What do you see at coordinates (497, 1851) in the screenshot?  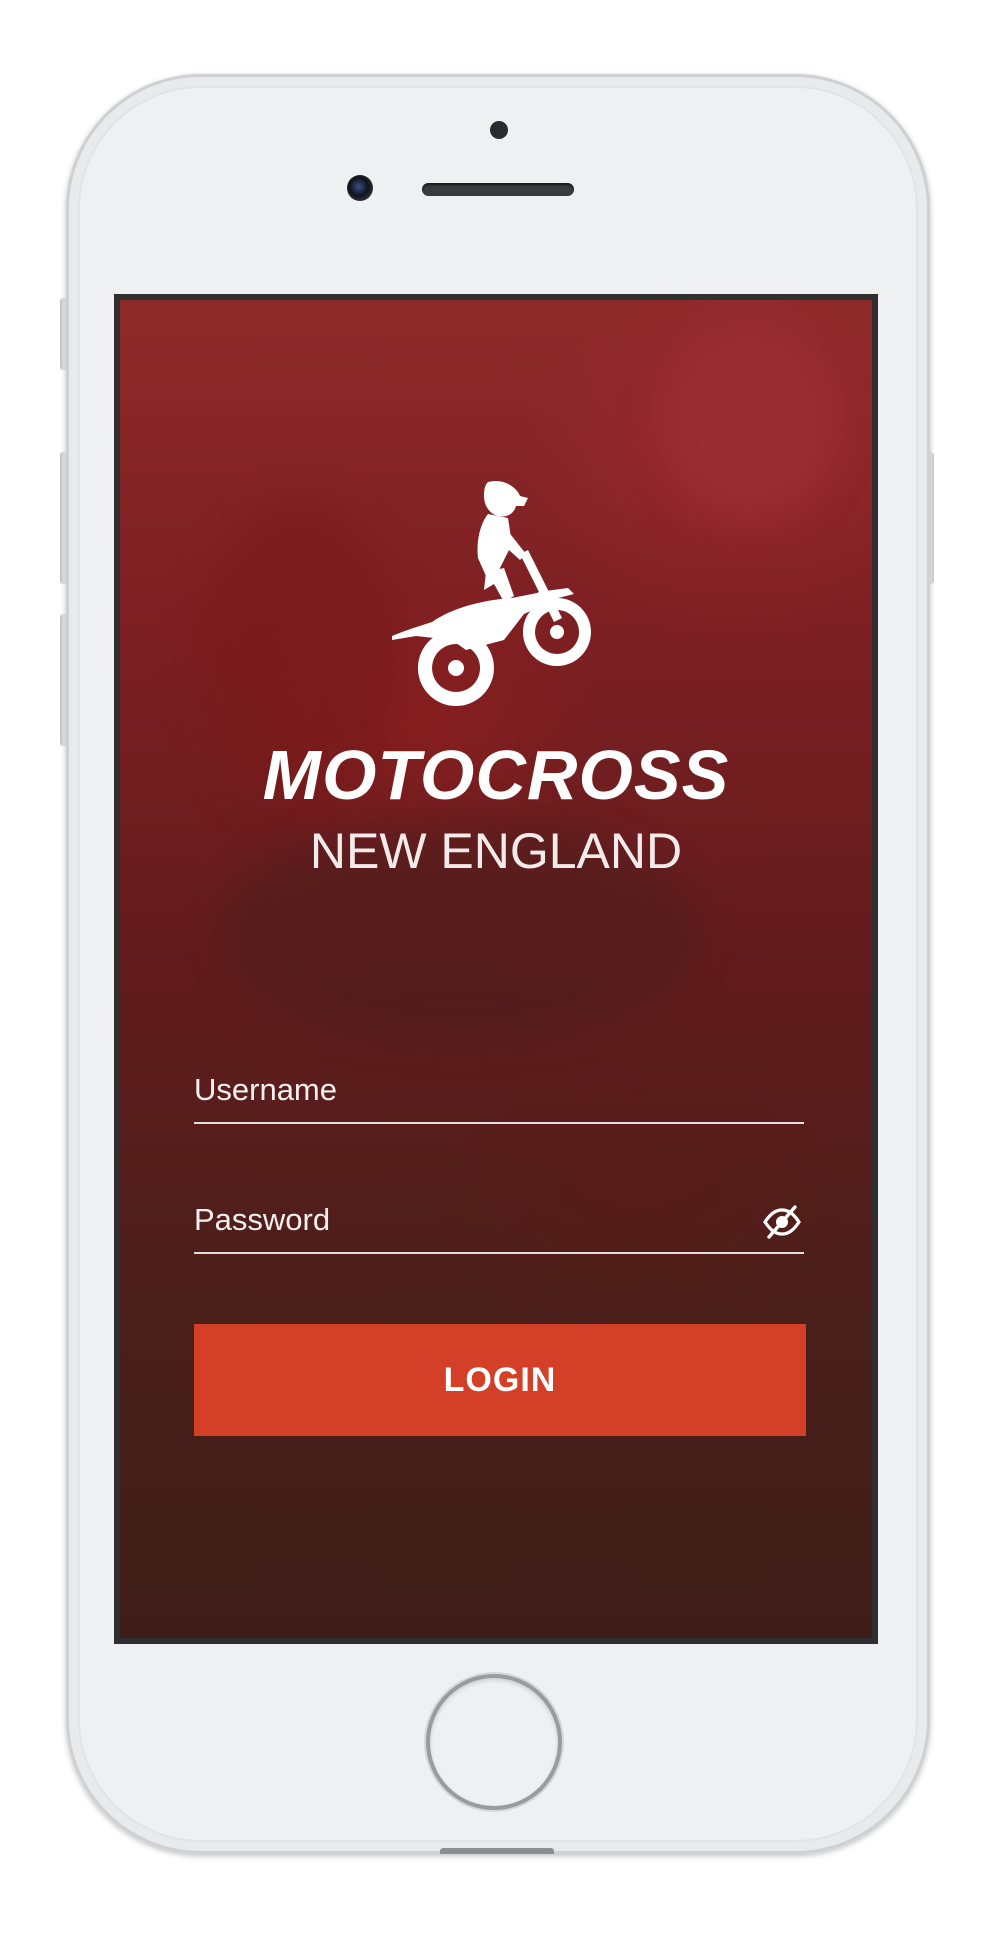 I see `bottom-edge` at bounding box center [497, 1851].